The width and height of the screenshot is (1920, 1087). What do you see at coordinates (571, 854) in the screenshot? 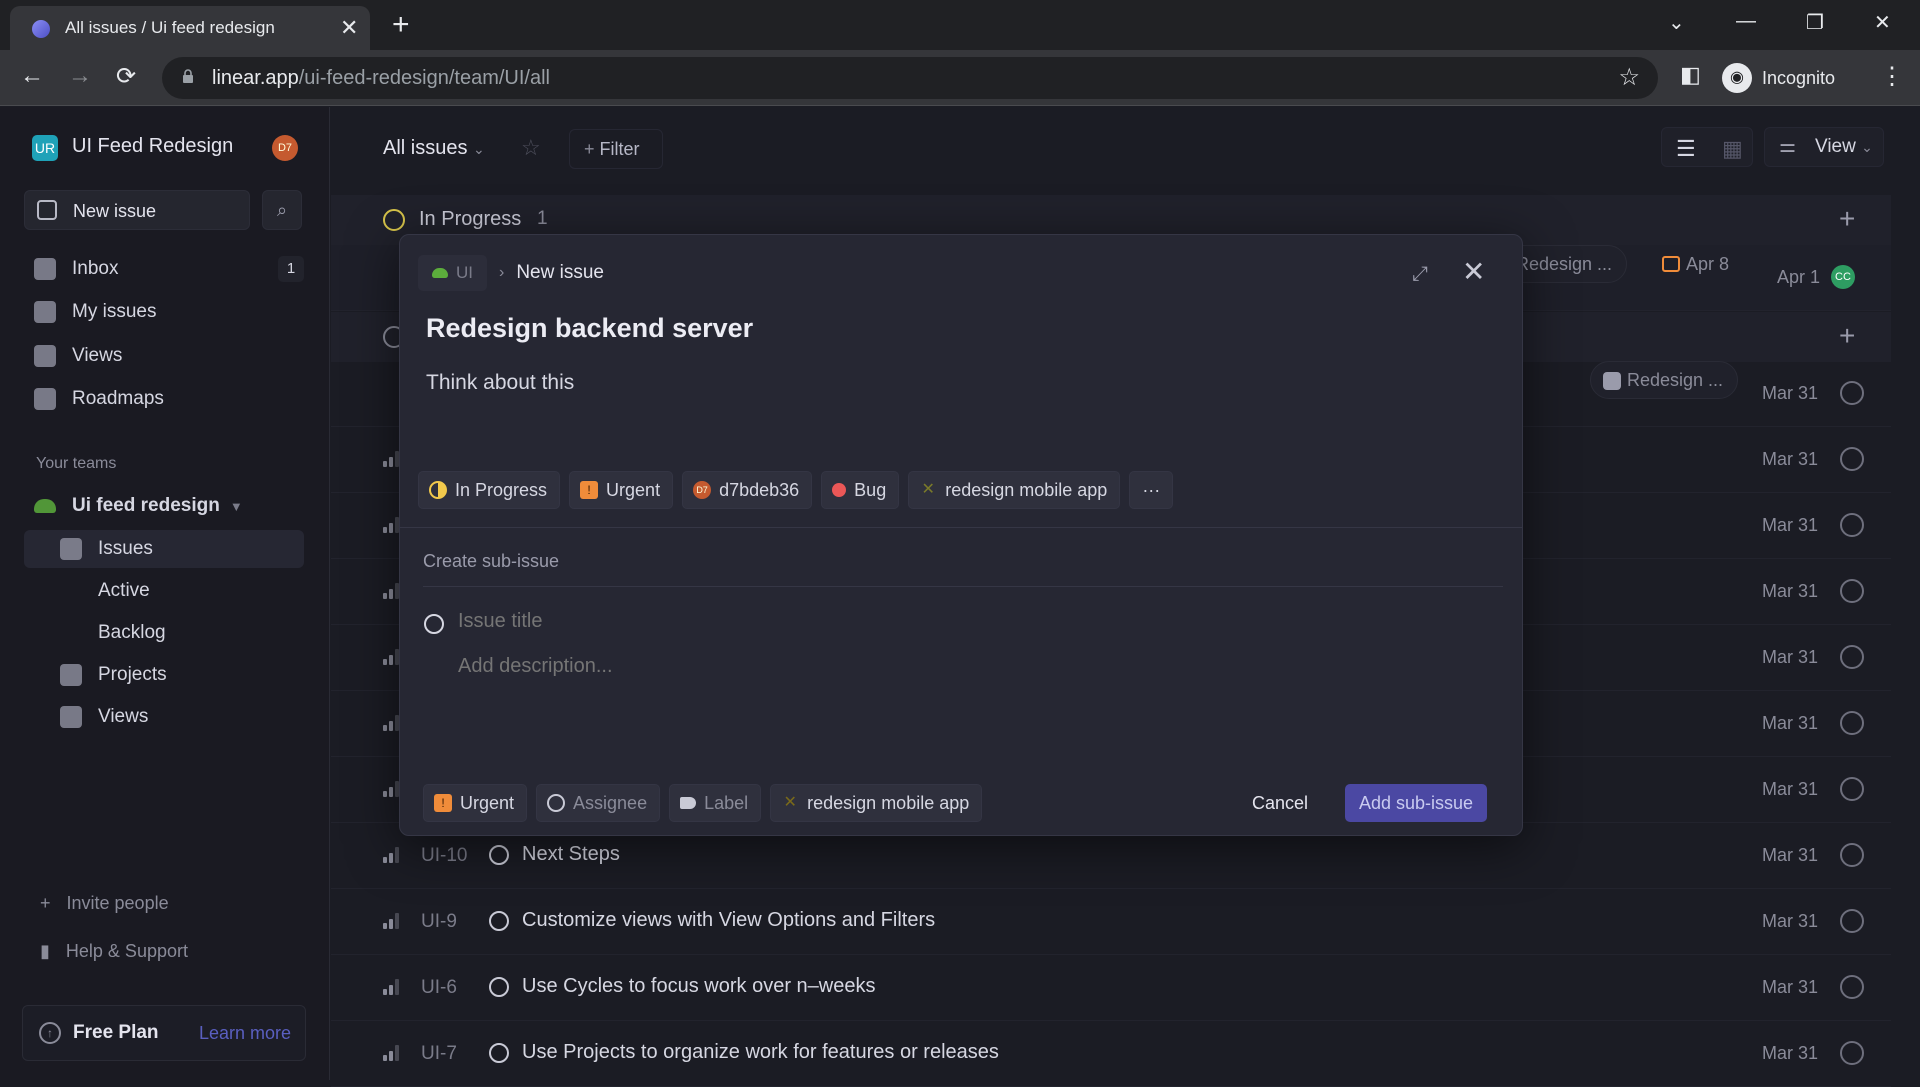
I see `issue-title: Next Steps` at bounding box center [571, 854].